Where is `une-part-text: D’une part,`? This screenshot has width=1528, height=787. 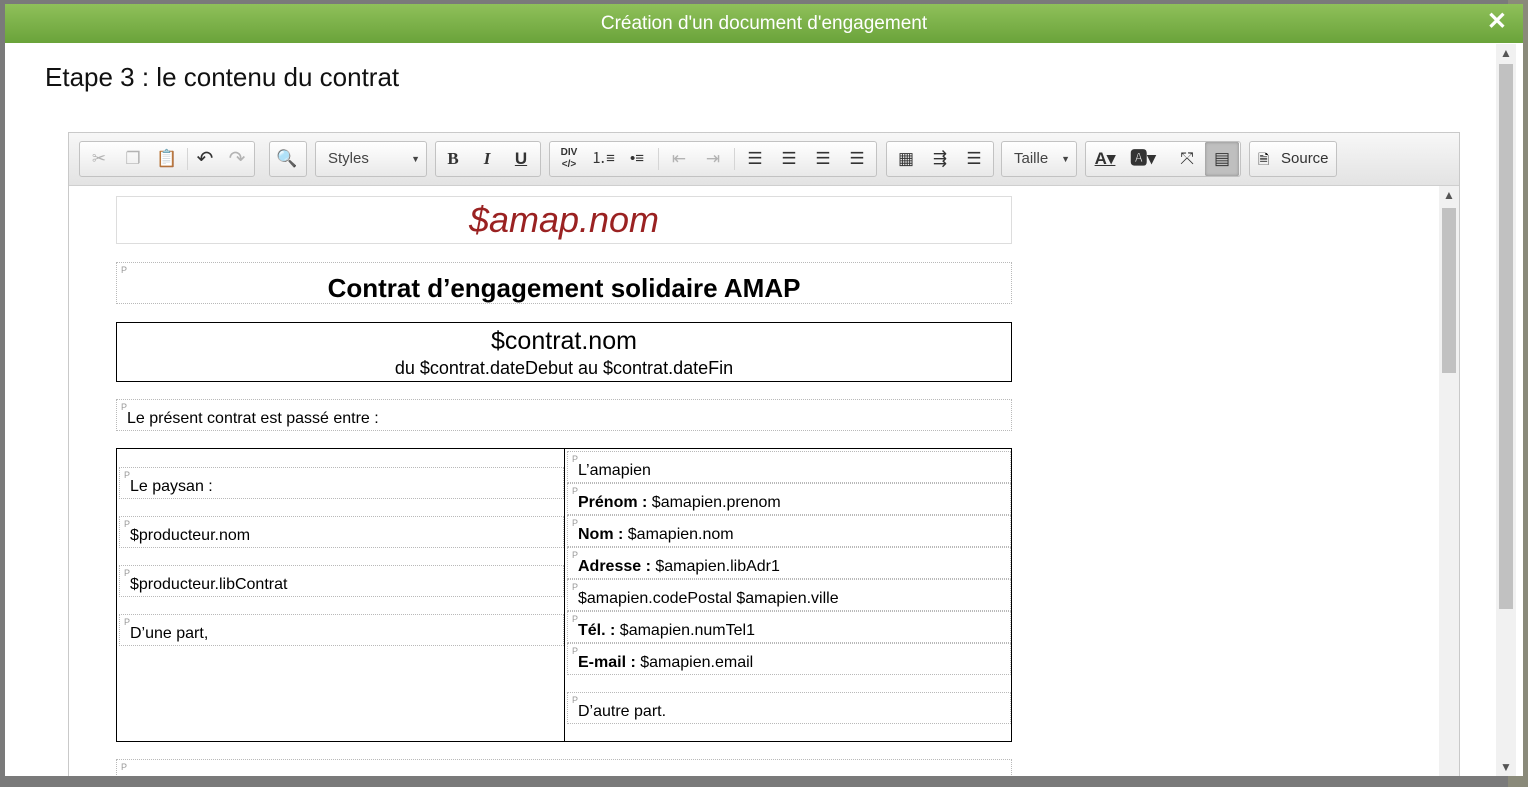
une-part-text: D’une part, is located at coordinates (169, 633).